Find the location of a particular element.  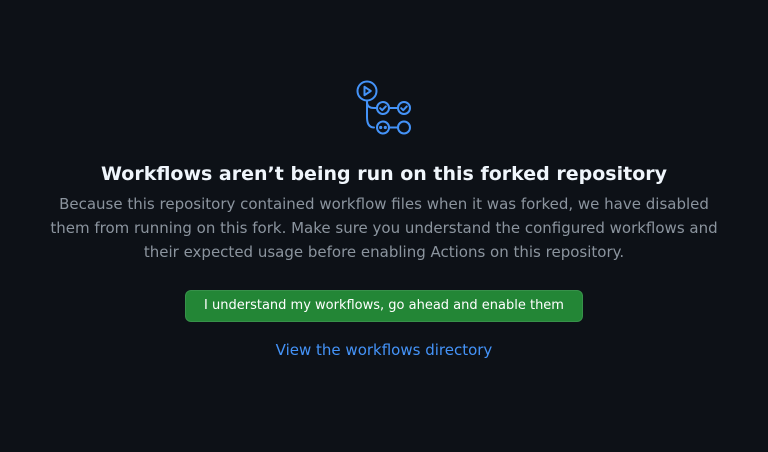

workflow-icon is located at coordinates (384, 108).